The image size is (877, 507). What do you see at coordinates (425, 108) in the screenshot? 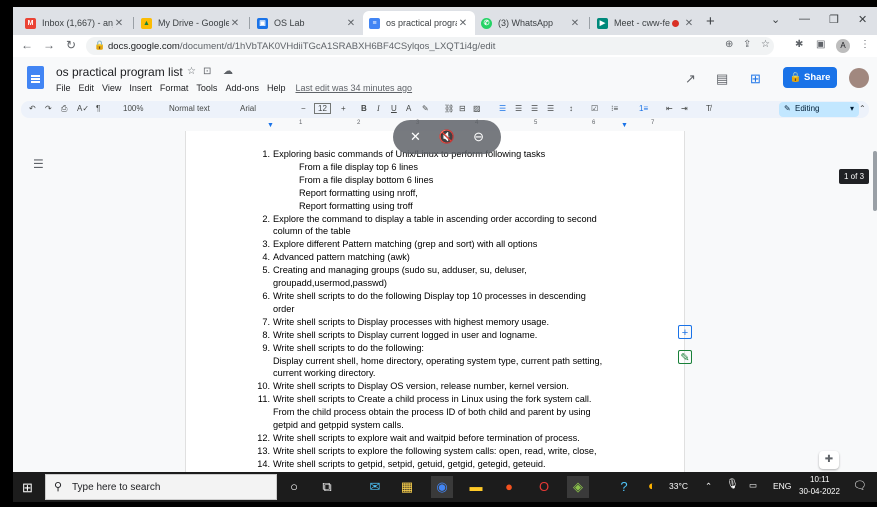
I see `highlight-icon: ✎` at bounding box center [425, 108].